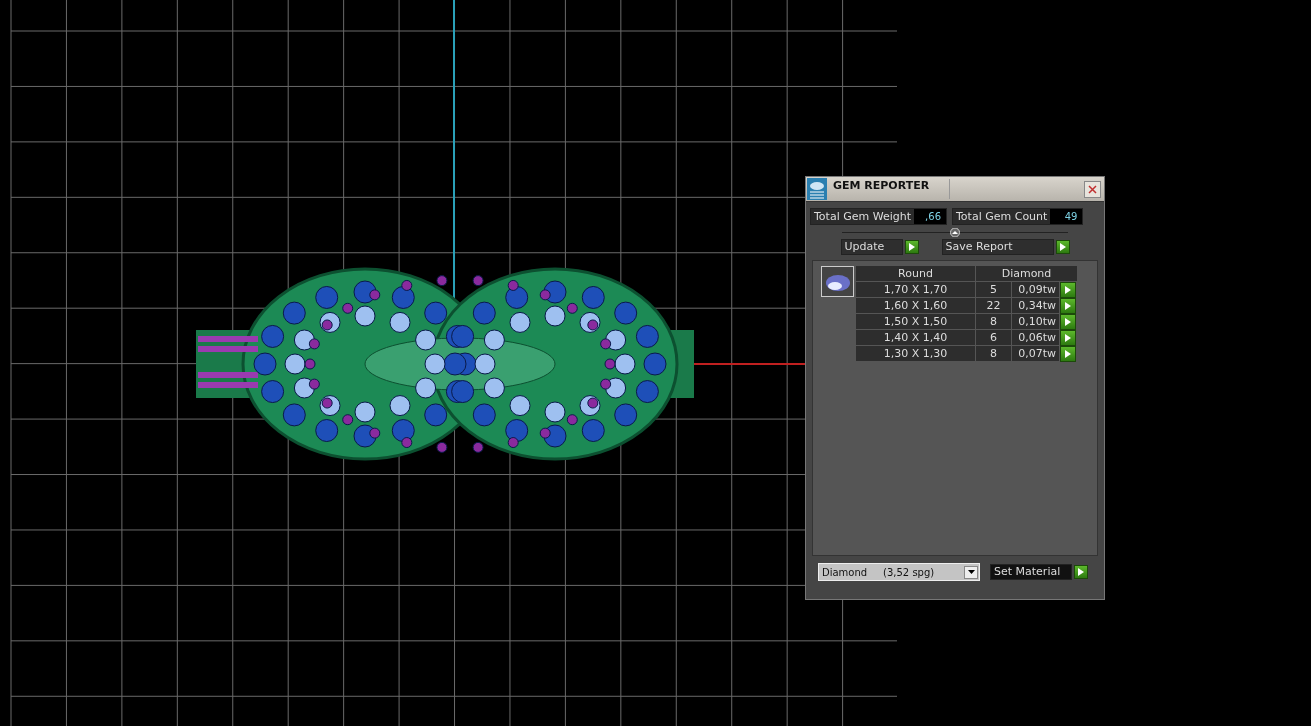 The image size is (1311, 726). I want to click on close-icon, so click(1092, 189).